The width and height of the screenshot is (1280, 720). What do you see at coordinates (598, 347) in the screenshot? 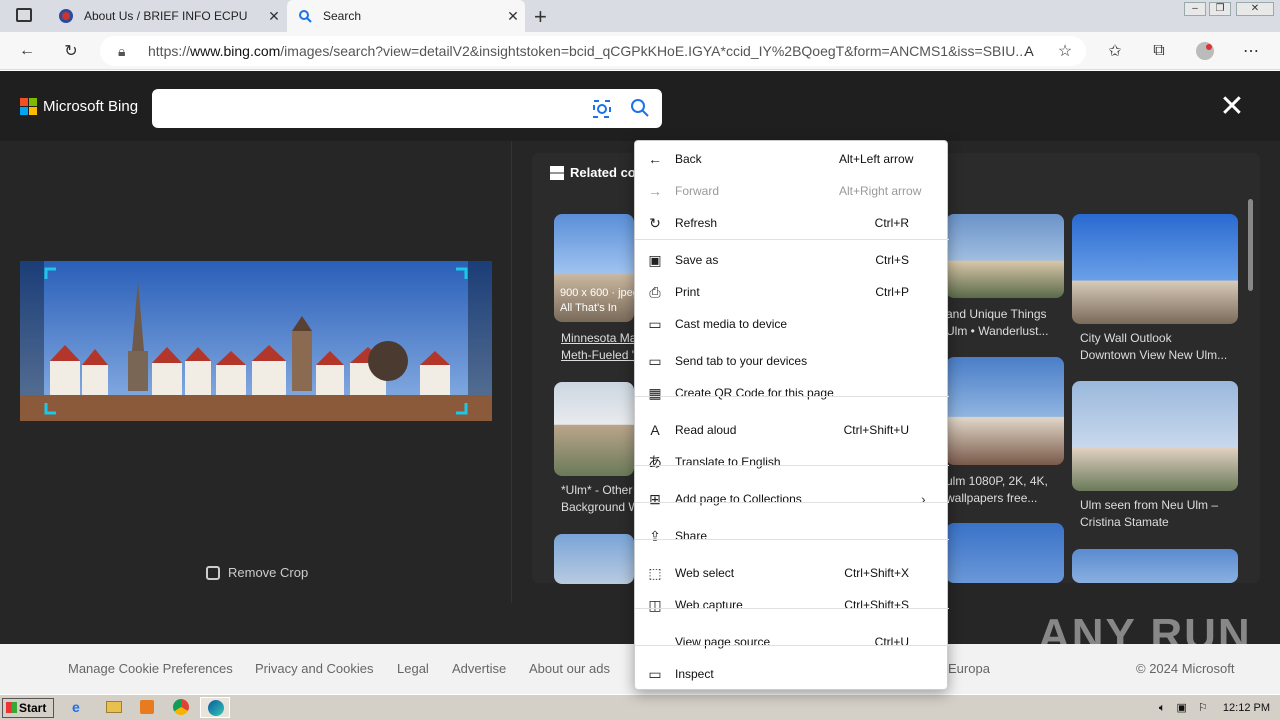
I see `result-caption: Minnesota Ma Meth-Fueled '` at bounding box center [598, 347].